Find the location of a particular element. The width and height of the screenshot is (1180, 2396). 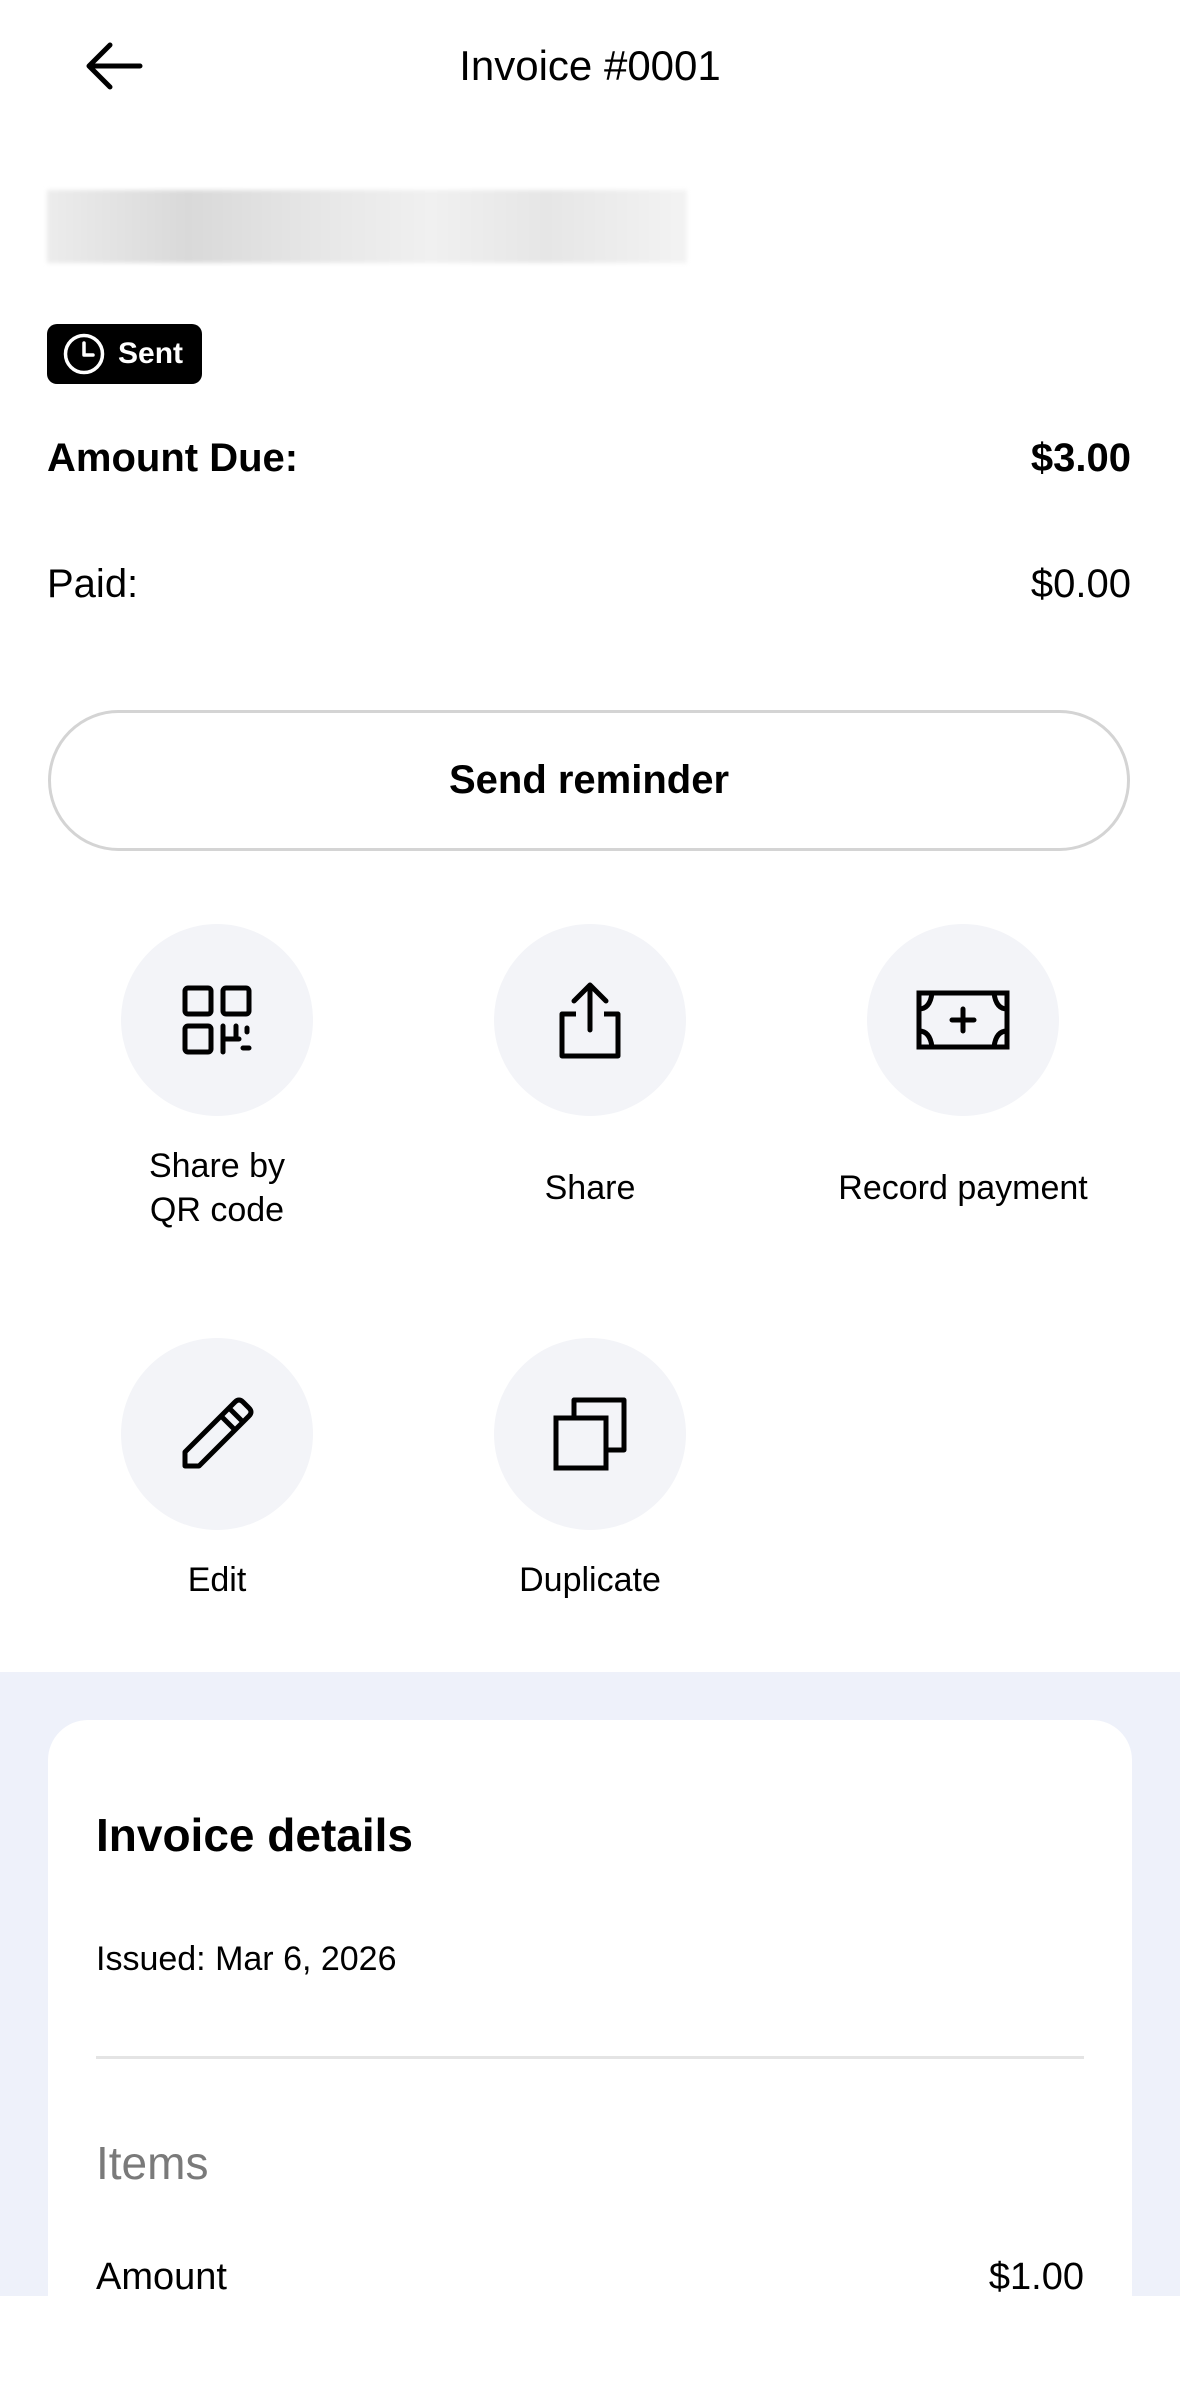

edit-action: Edit is located at coordinates (217, 1470).